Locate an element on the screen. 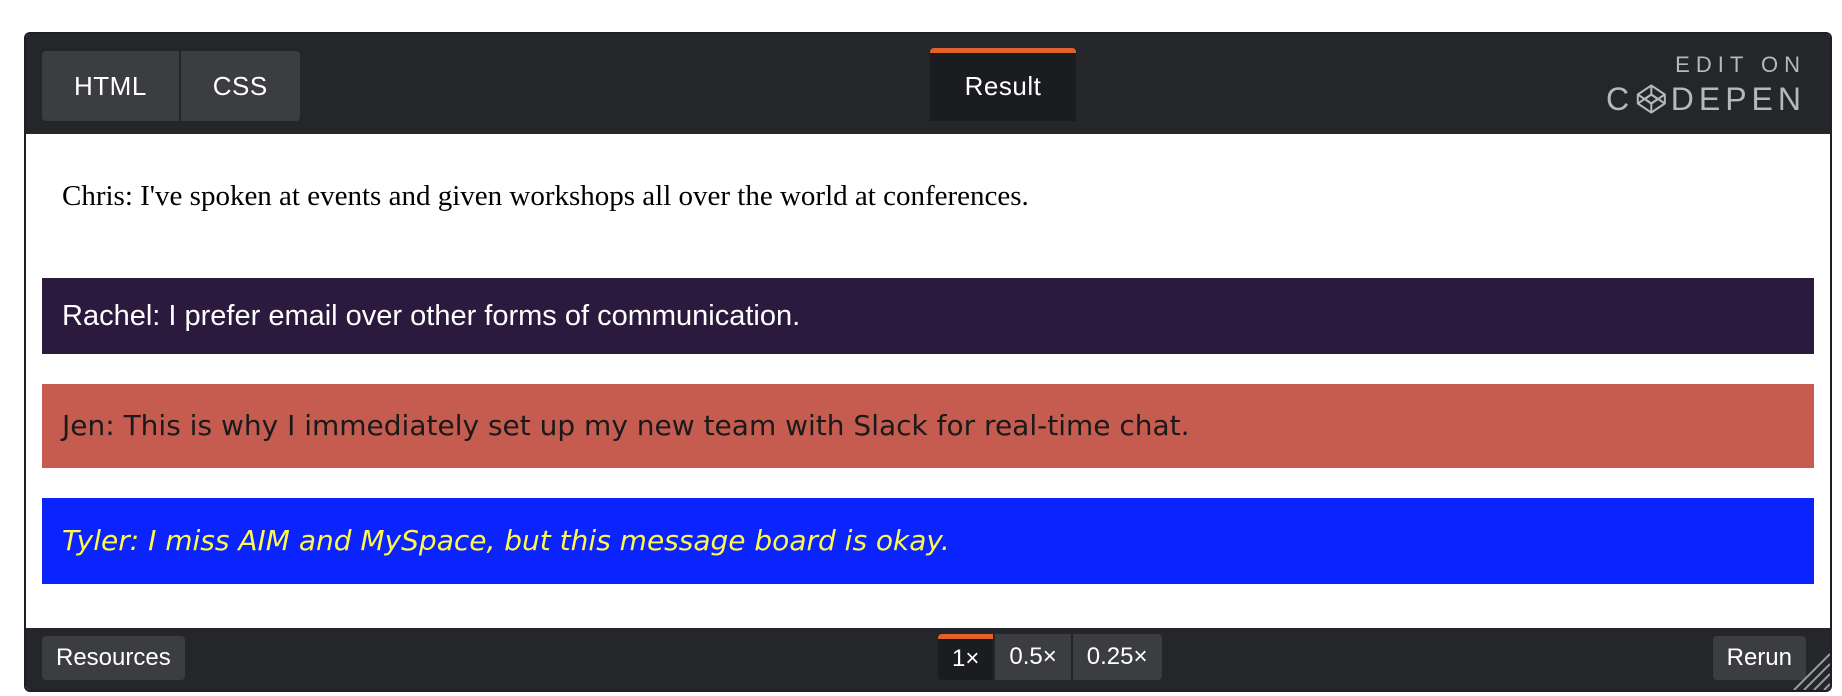 The width and height of the screenshot is (1842, 696). edit-on-codepen-link: EDIT ON C DEPEN is located at coordinates (1706, 85).